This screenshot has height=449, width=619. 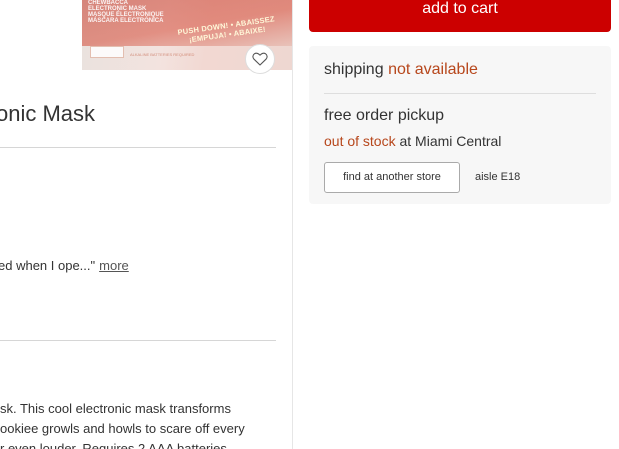 What do you see at coordinates (460, 93) in the screenshot?
I see `panel-divider` at bounding box center [460, 93].